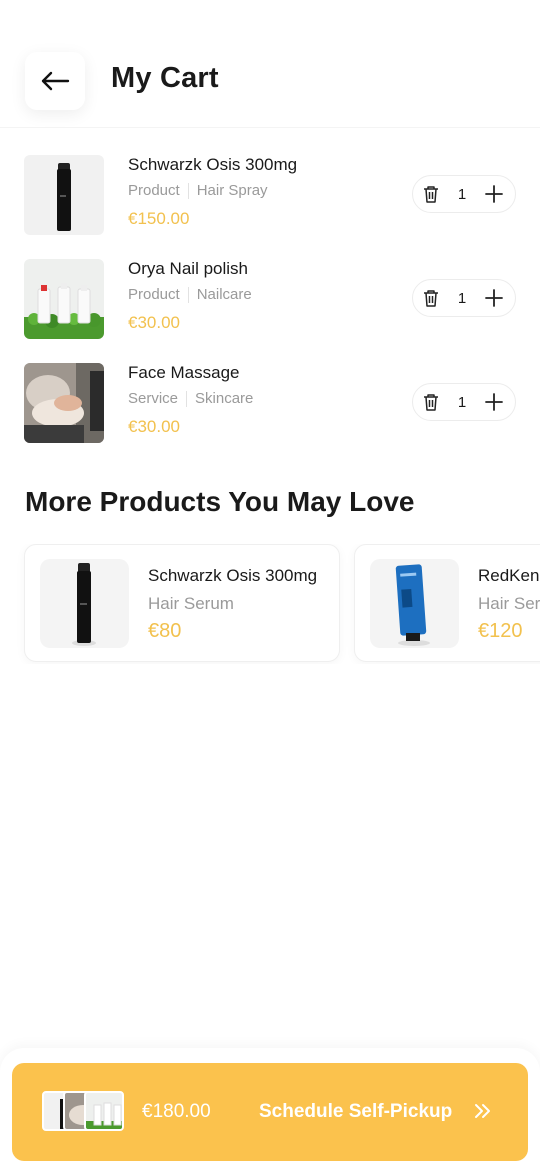  I want to click on cart-total: €180.00, so click(176, 1111).